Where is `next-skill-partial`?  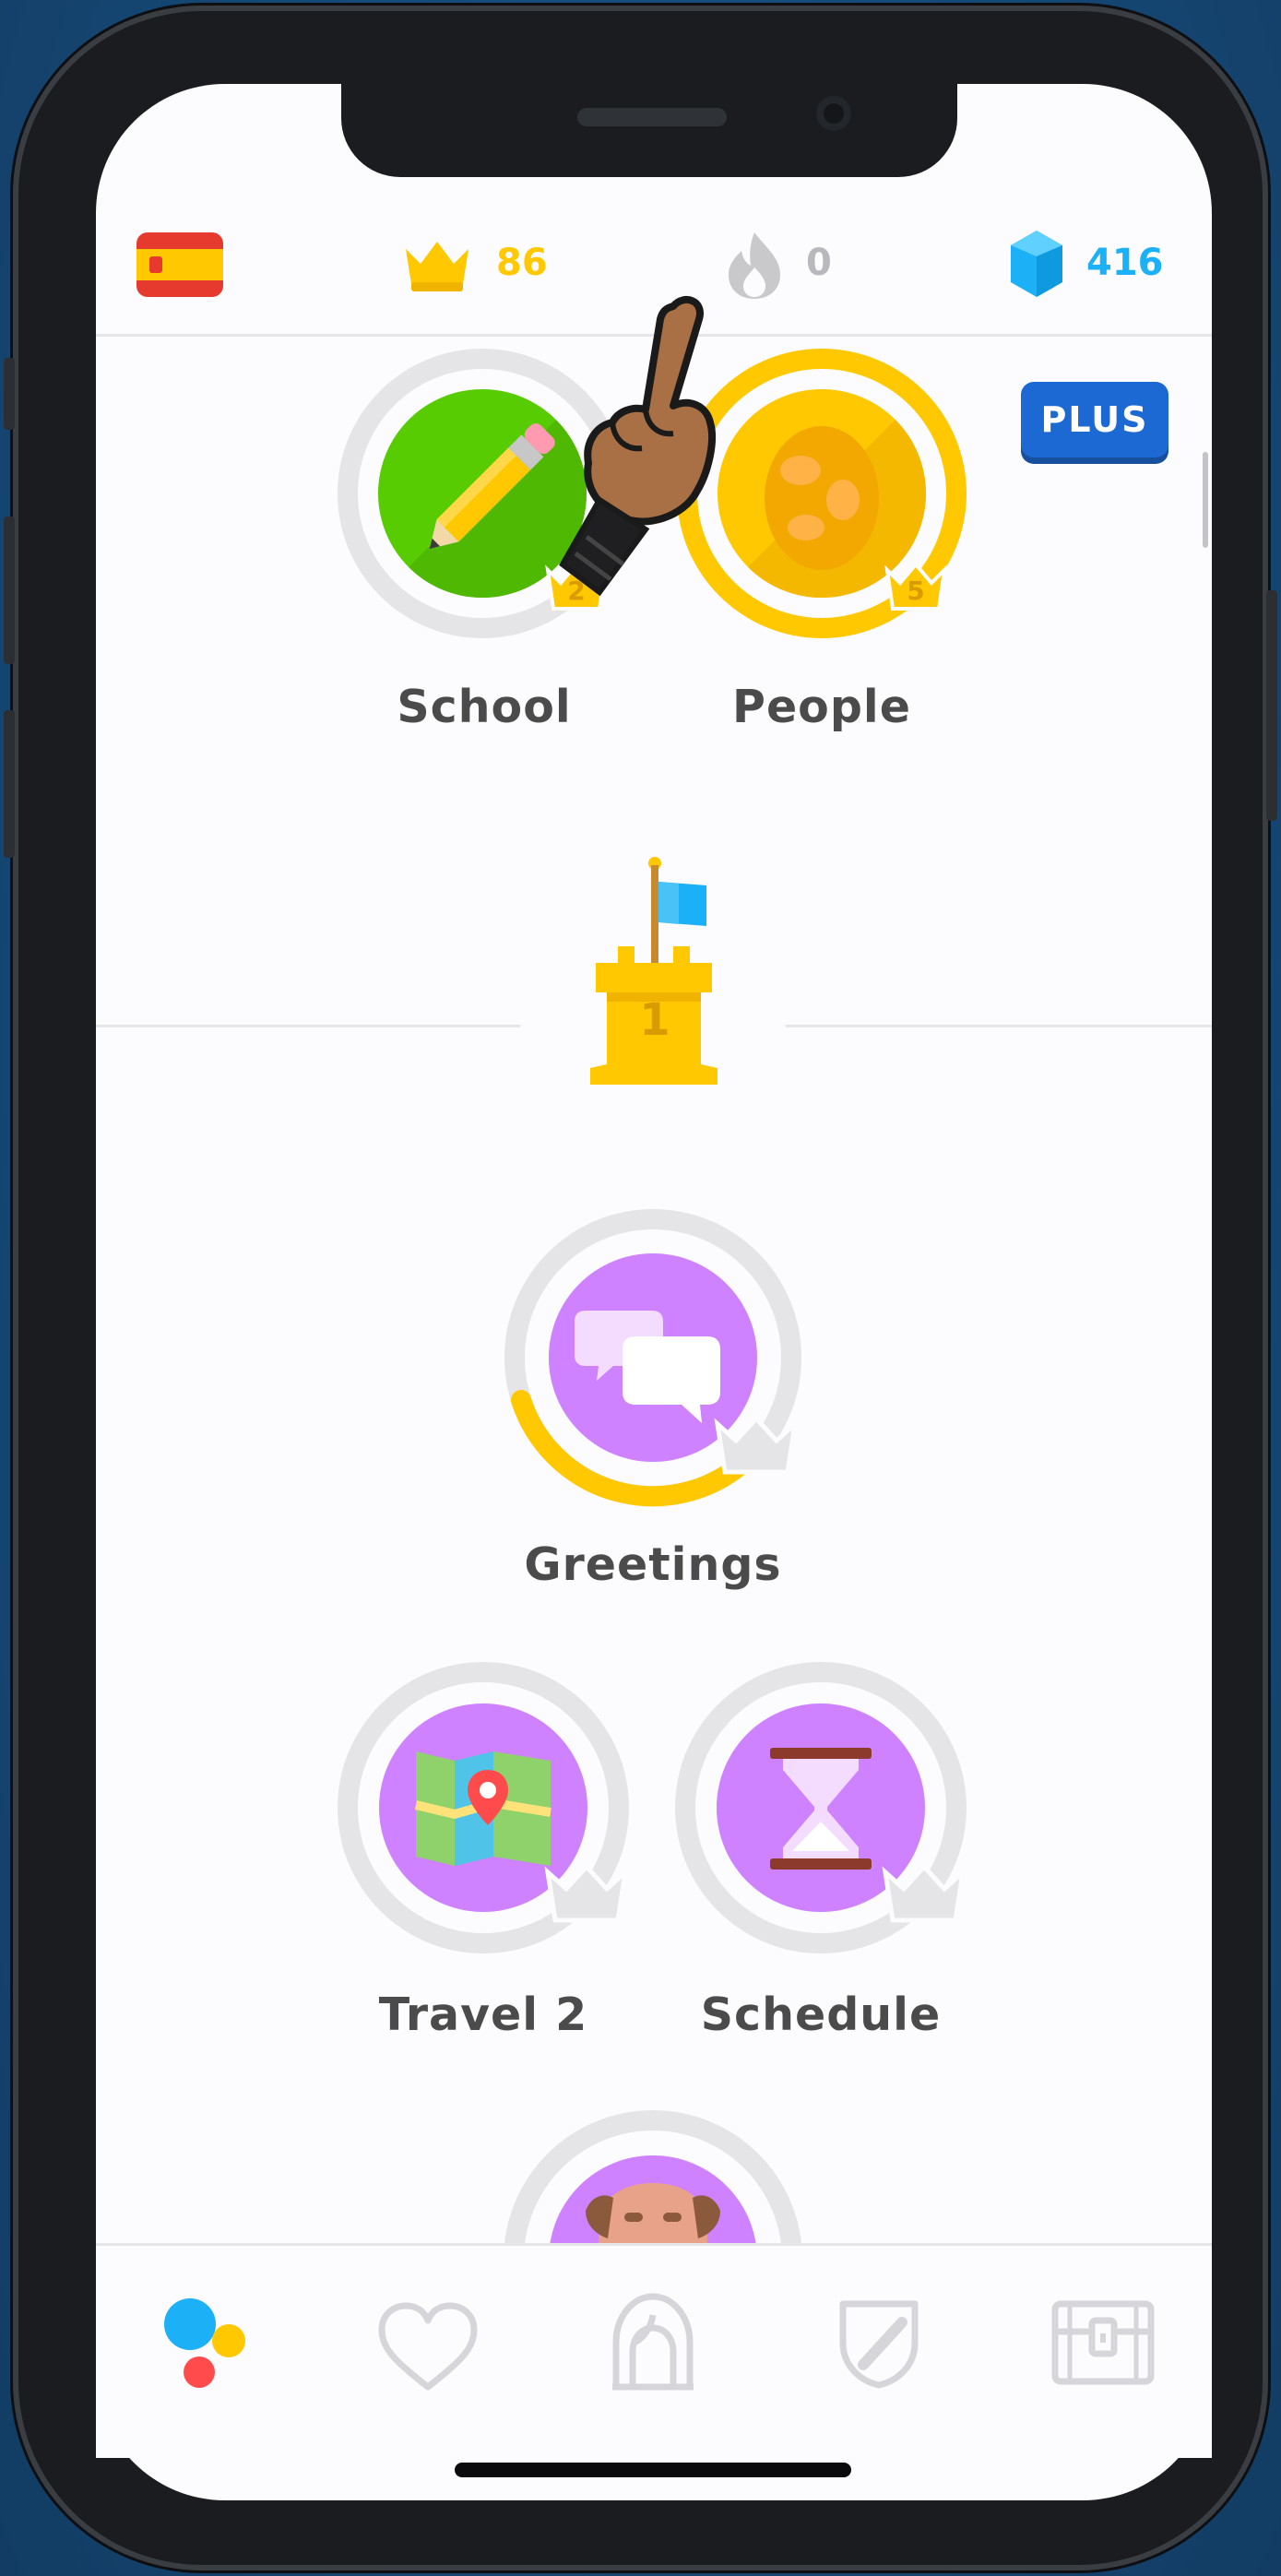 next-skill-partial is located at coordinates (653, 2176).